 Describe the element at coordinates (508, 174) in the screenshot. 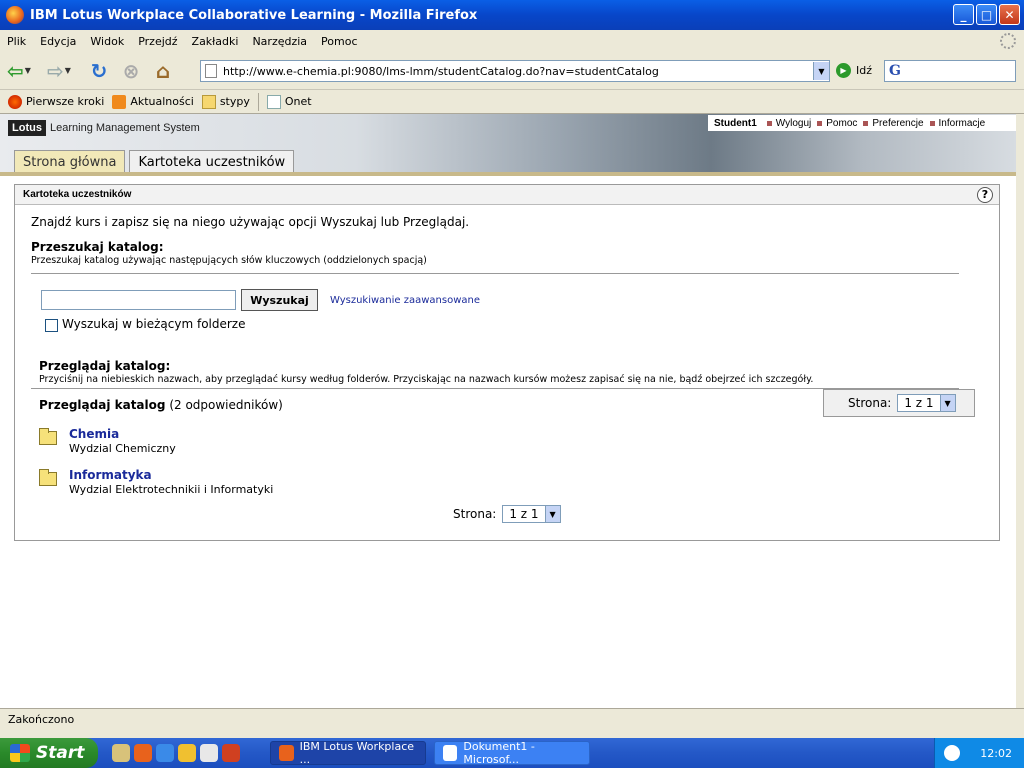

I see `tab-divider` at that location.